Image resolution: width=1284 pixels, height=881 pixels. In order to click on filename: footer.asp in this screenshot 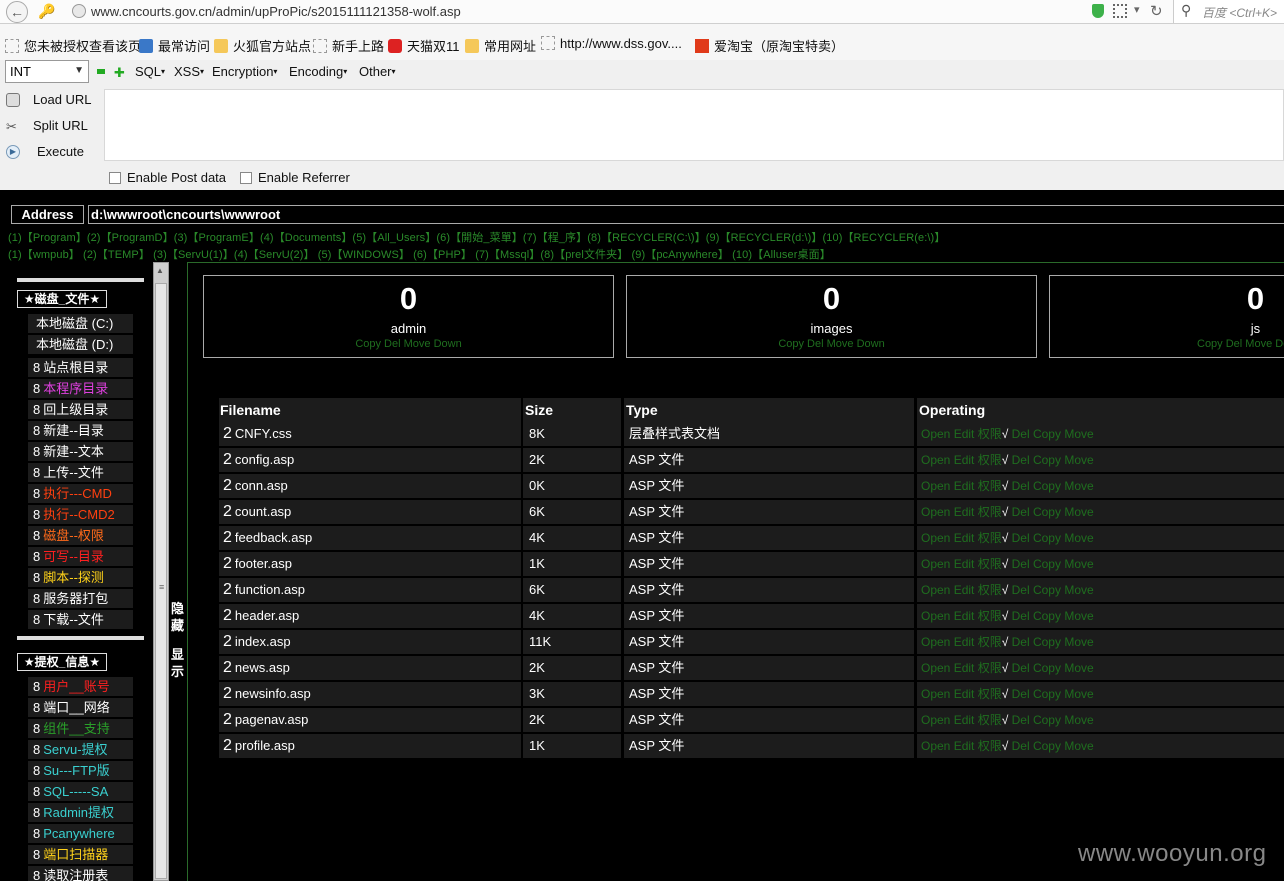, I will do `click(263, 563)`.